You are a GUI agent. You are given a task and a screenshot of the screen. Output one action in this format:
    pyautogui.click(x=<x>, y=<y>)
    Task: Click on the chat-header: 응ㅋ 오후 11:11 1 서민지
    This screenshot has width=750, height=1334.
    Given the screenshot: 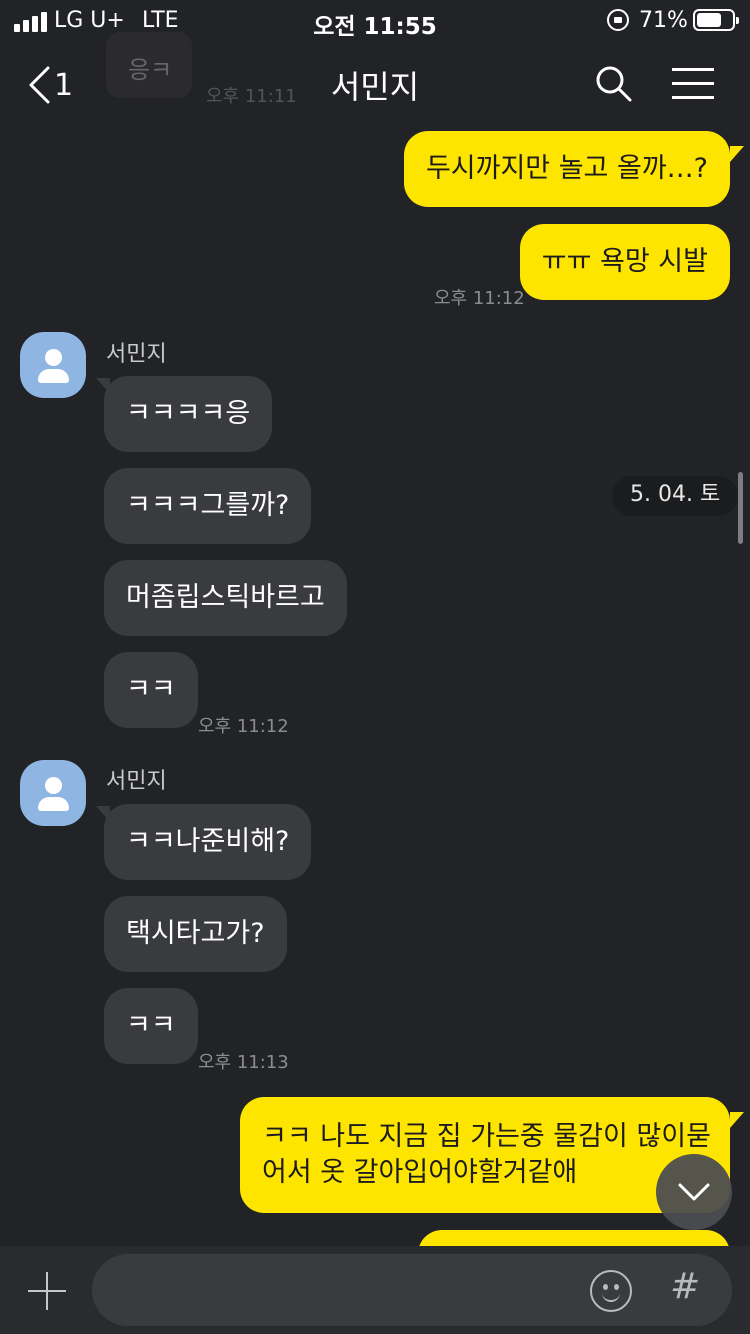 What is the action you would take?
    pyautogui.click(x=375, y=80)
    